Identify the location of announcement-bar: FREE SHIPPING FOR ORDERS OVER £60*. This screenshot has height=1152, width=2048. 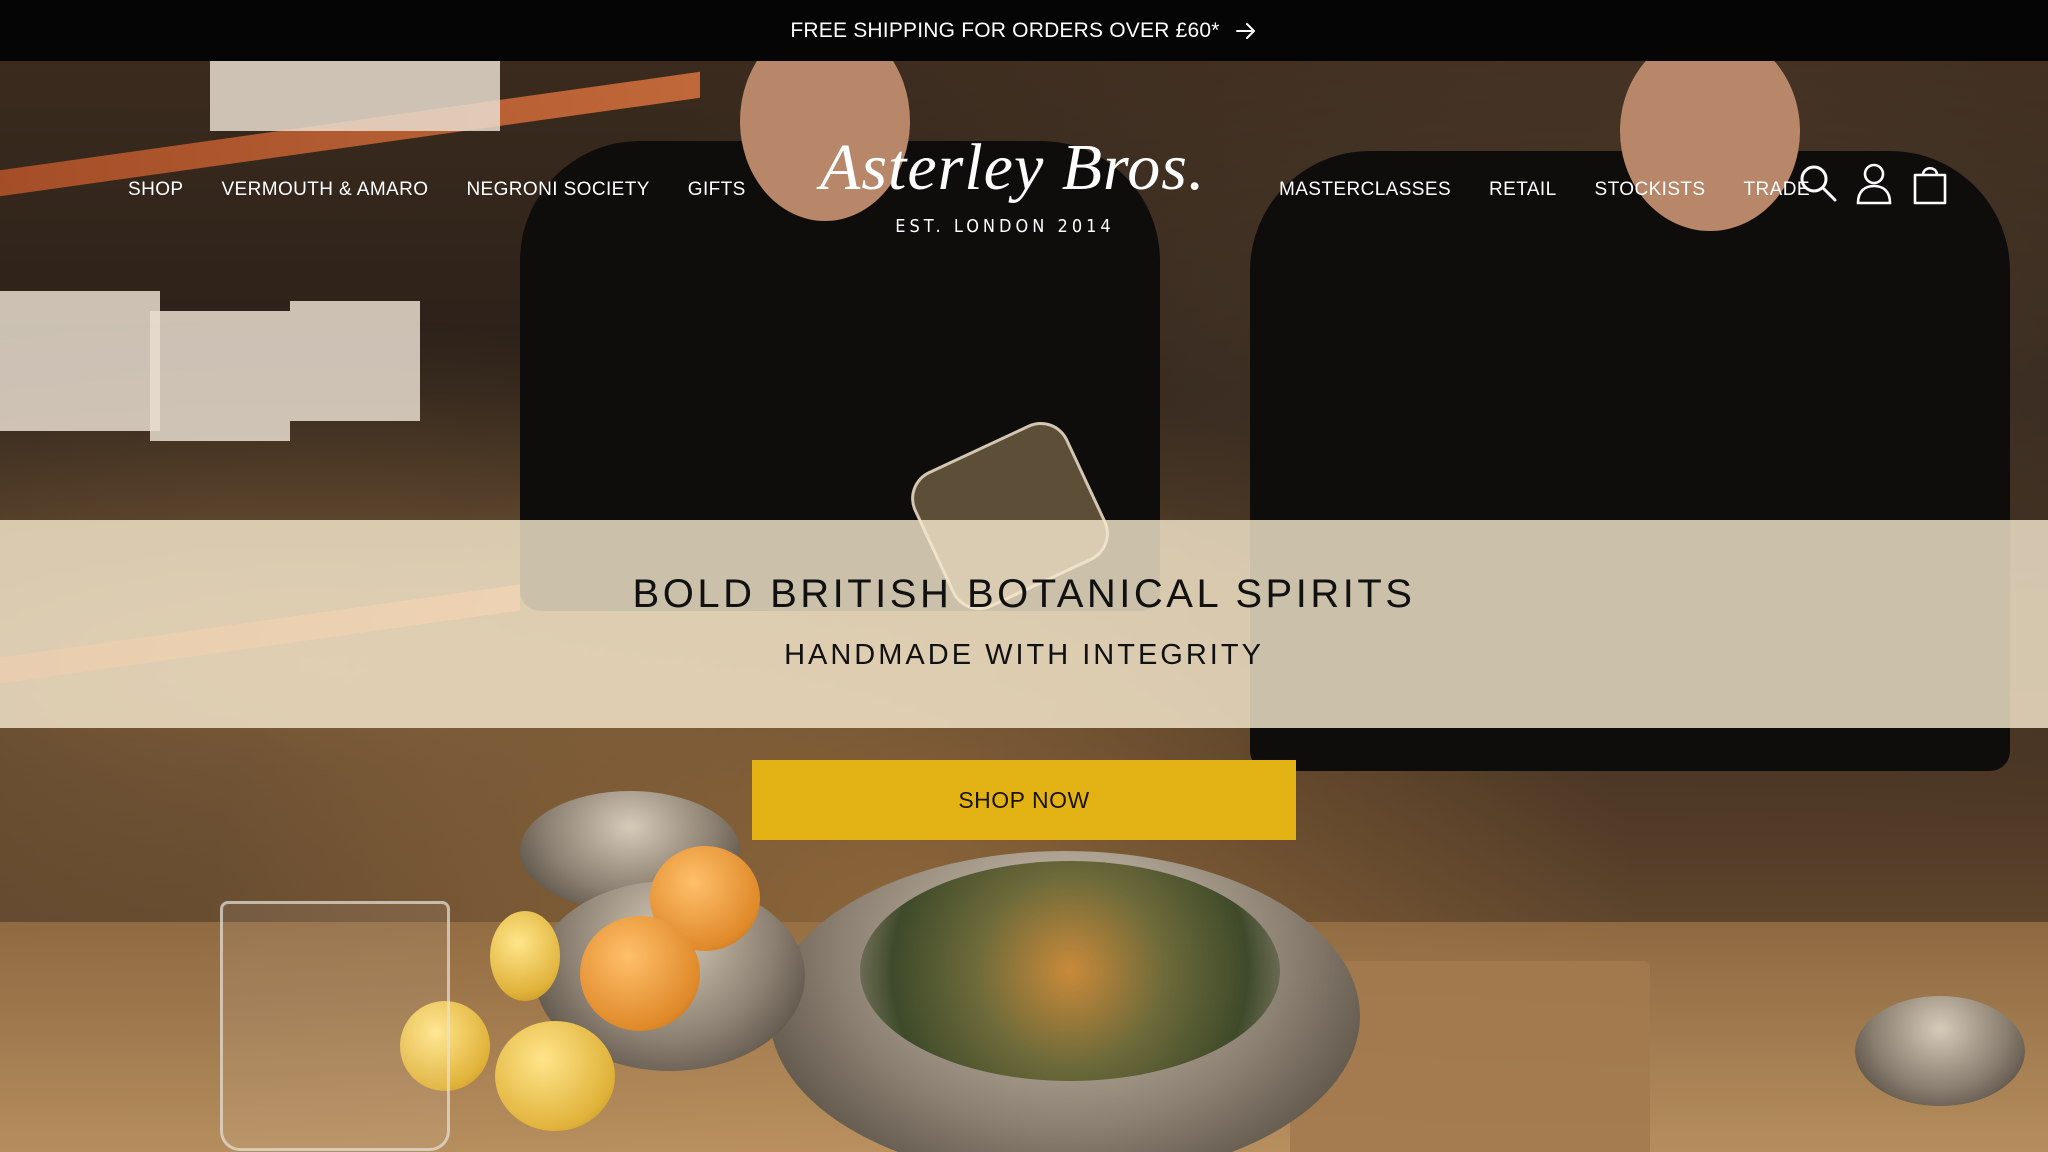
(1024, 30).